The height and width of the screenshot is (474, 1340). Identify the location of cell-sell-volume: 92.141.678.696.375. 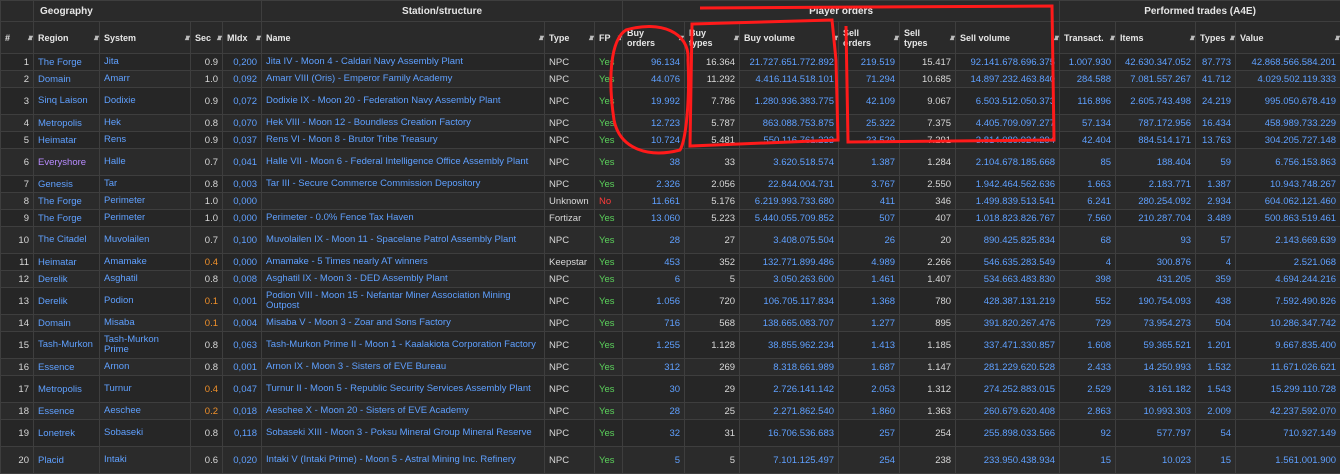
(1008, 62).